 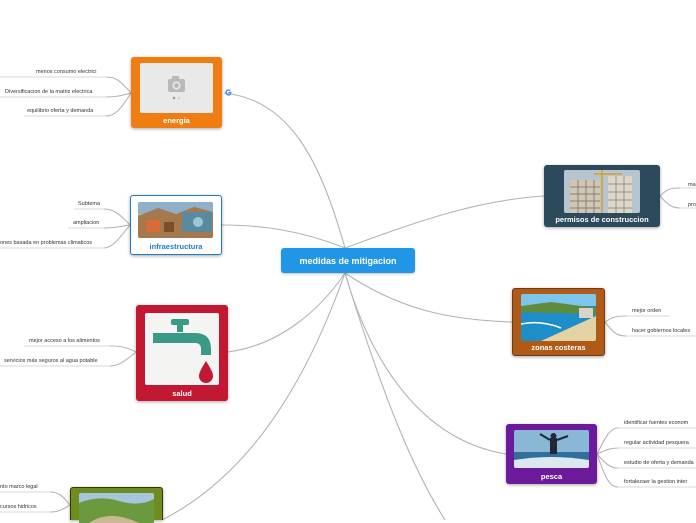 I want to click on infraestructura-image, so click(x=175, y=220).